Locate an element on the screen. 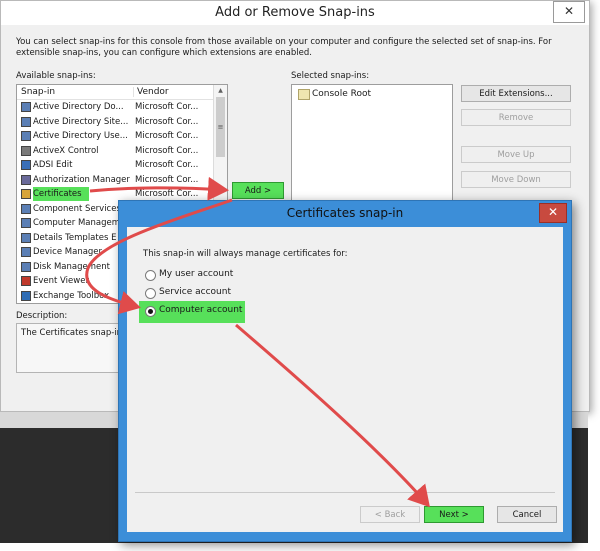 The width and height of the screenshot is (600, 551). arrow-computer-account-to-next is located at coordinates (332, 415).